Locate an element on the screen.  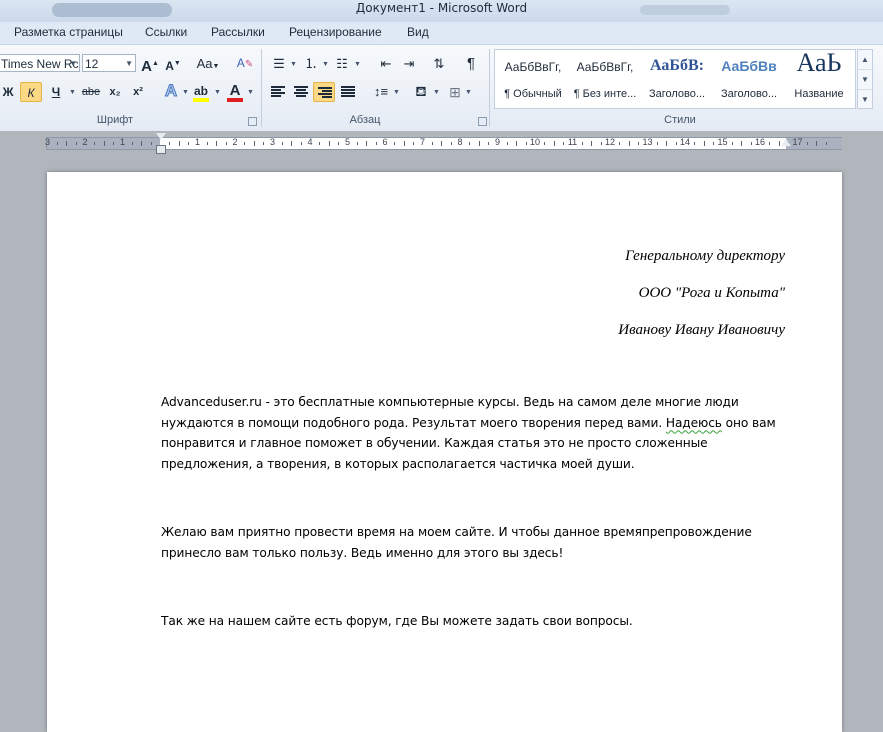
tab-page-layout: Разметка страницы is located at coordinates (68, 32).